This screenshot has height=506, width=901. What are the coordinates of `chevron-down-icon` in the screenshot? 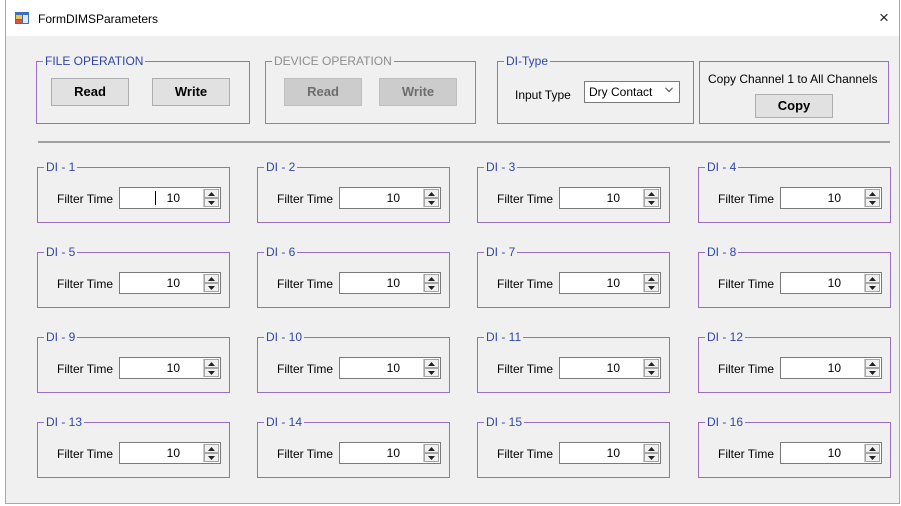 It's located at (669, 90).